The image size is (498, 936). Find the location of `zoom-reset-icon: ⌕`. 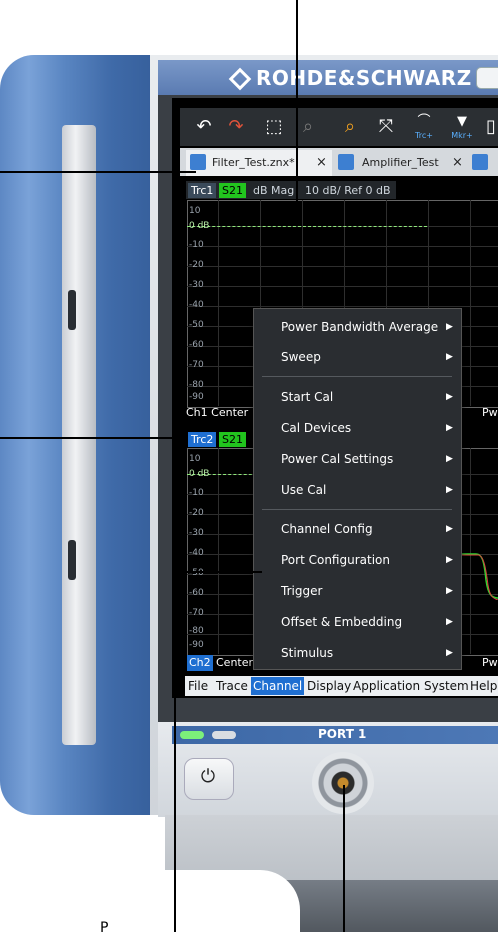

zoom-reset-icon: ⌕ is located at coordinates (308, 127).